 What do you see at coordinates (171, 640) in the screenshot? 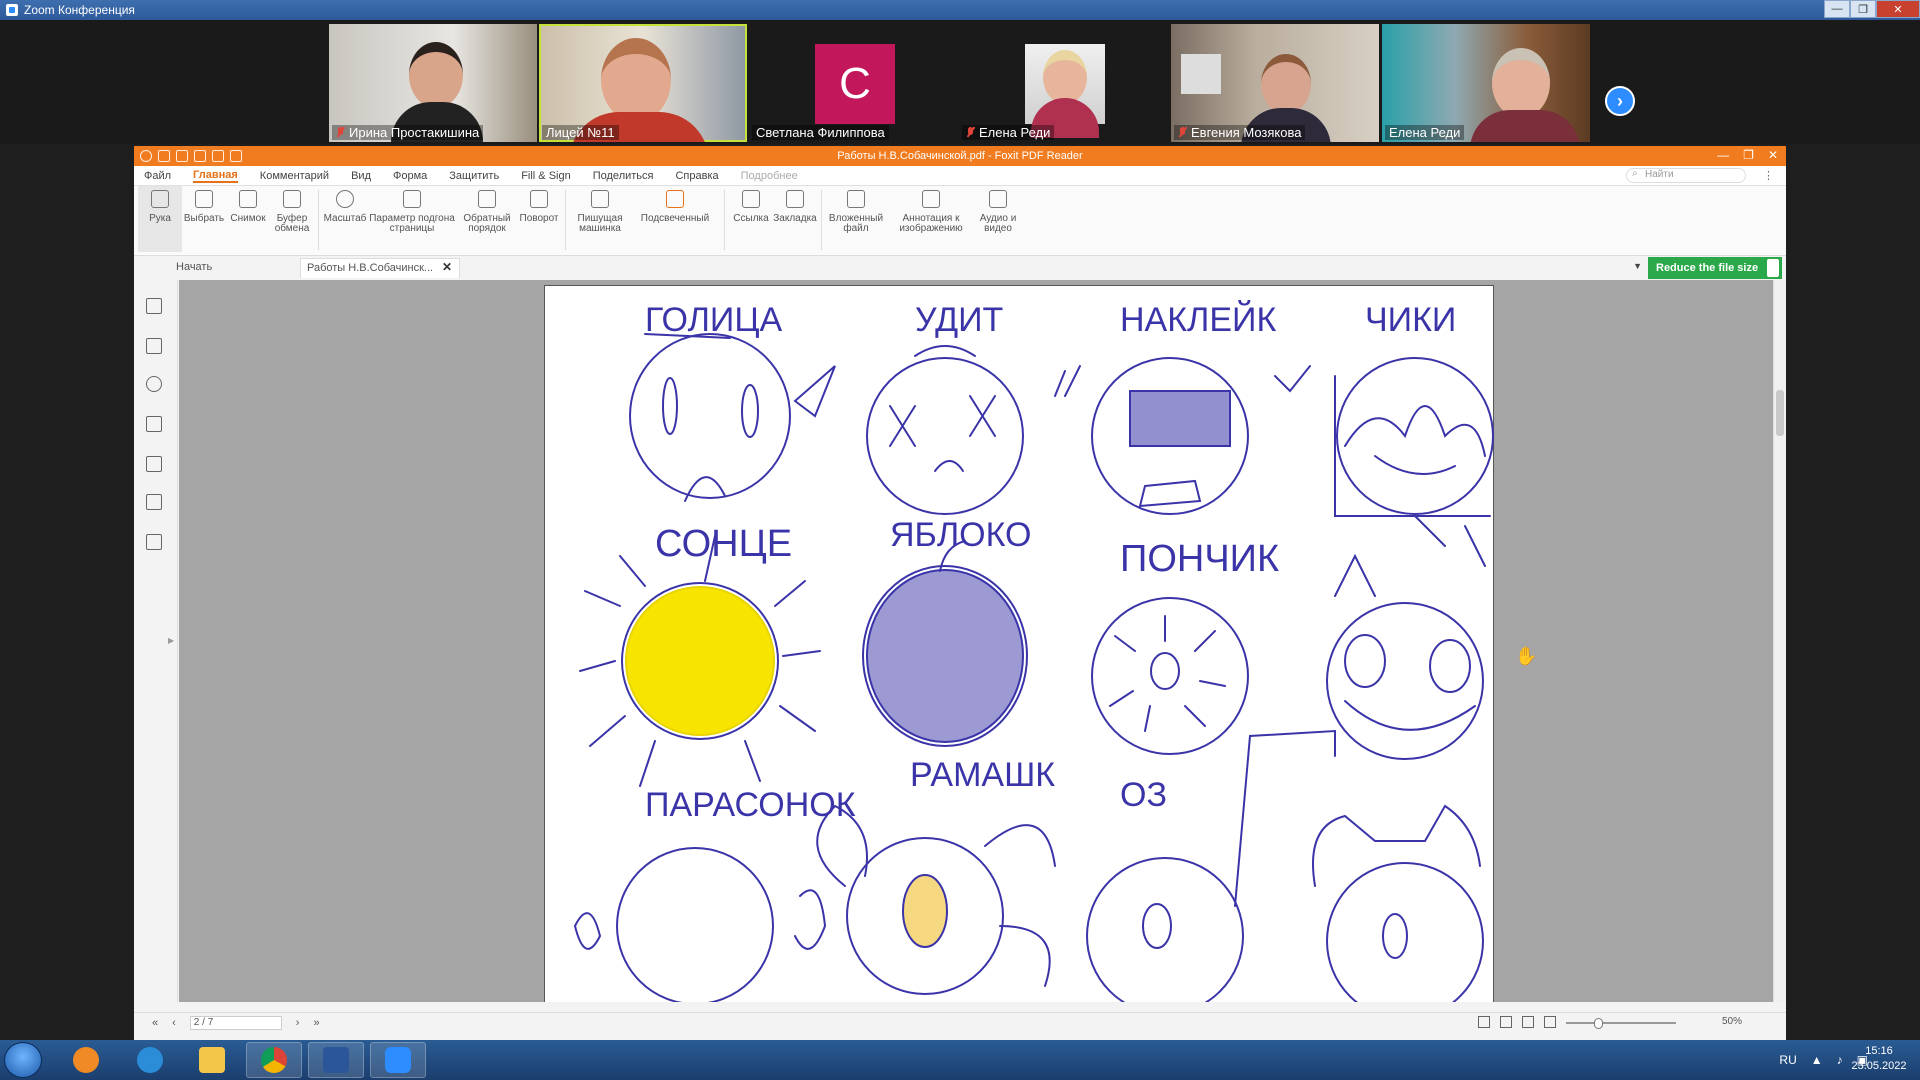
I see `collapse-panel-icon: ▶` at bounding box center [171, 640].